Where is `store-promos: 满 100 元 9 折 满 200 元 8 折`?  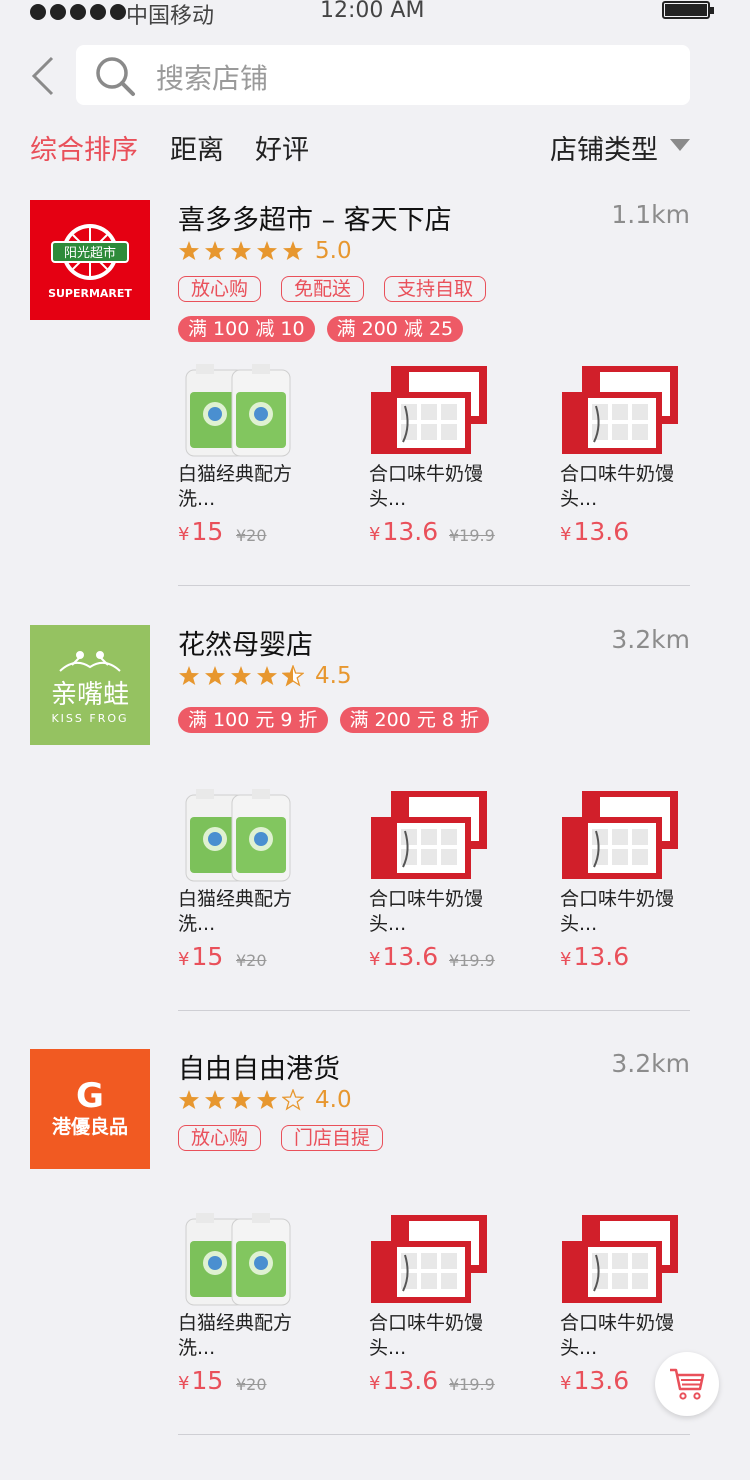 store-promos: 满 100 元 9 折 满 200 元 8 折 is located at coordinates (334, 720).